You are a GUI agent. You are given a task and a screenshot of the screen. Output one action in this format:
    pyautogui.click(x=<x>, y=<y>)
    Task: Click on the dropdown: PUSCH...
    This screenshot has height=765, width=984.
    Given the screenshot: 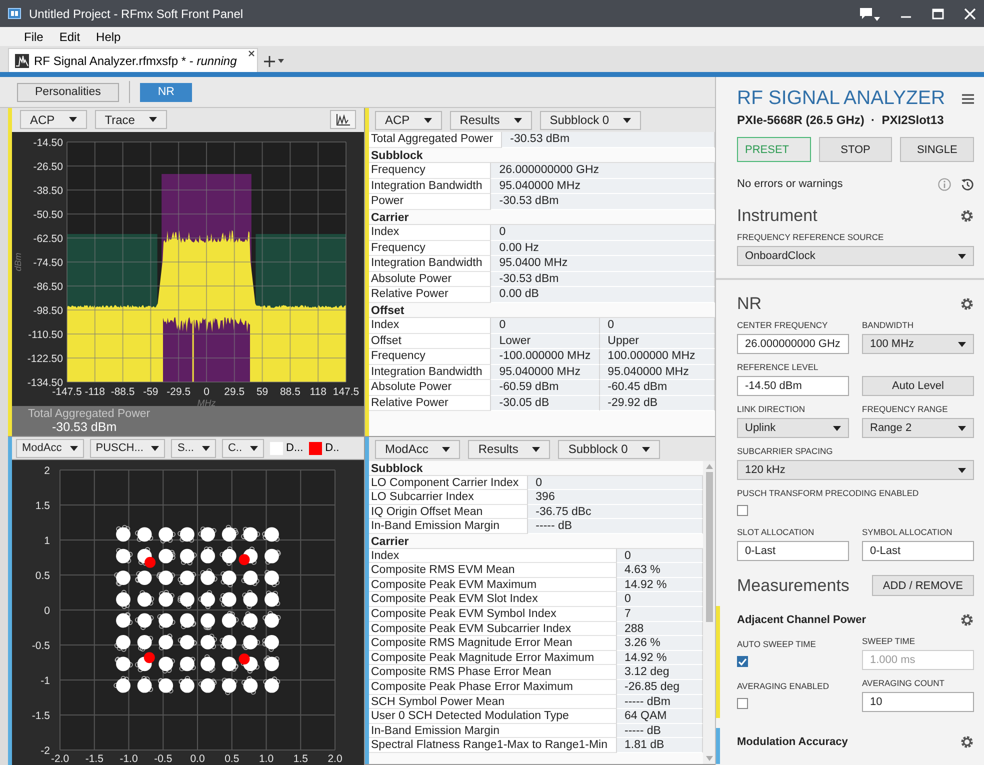 What is the action you would take?
    pyautogui.click(x=128, y=448)
    